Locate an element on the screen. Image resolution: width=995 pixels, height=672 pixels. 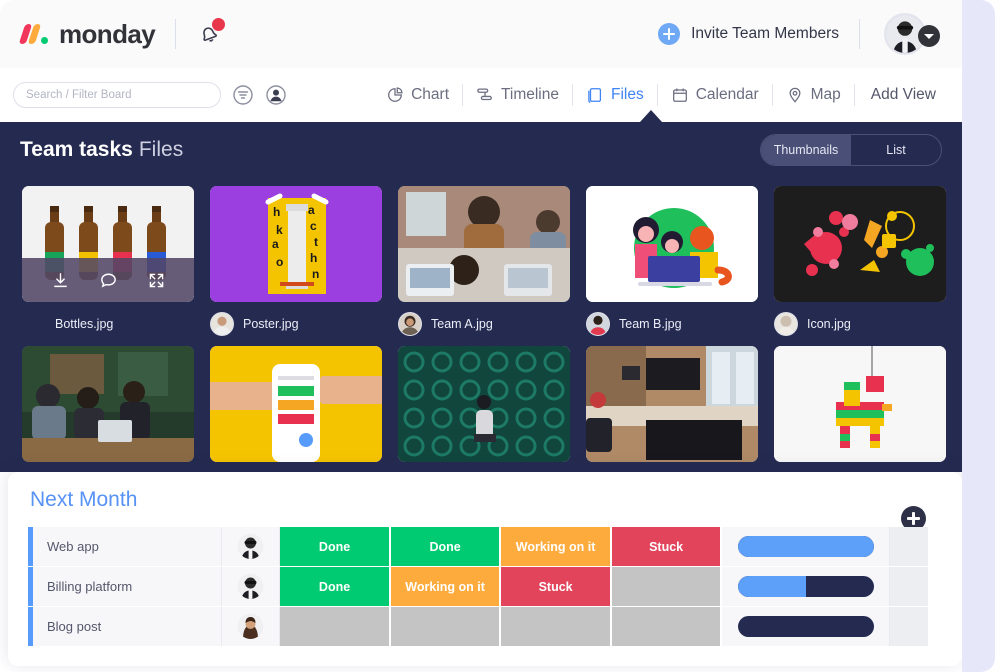
search-input is located at coordinates (117, 95).